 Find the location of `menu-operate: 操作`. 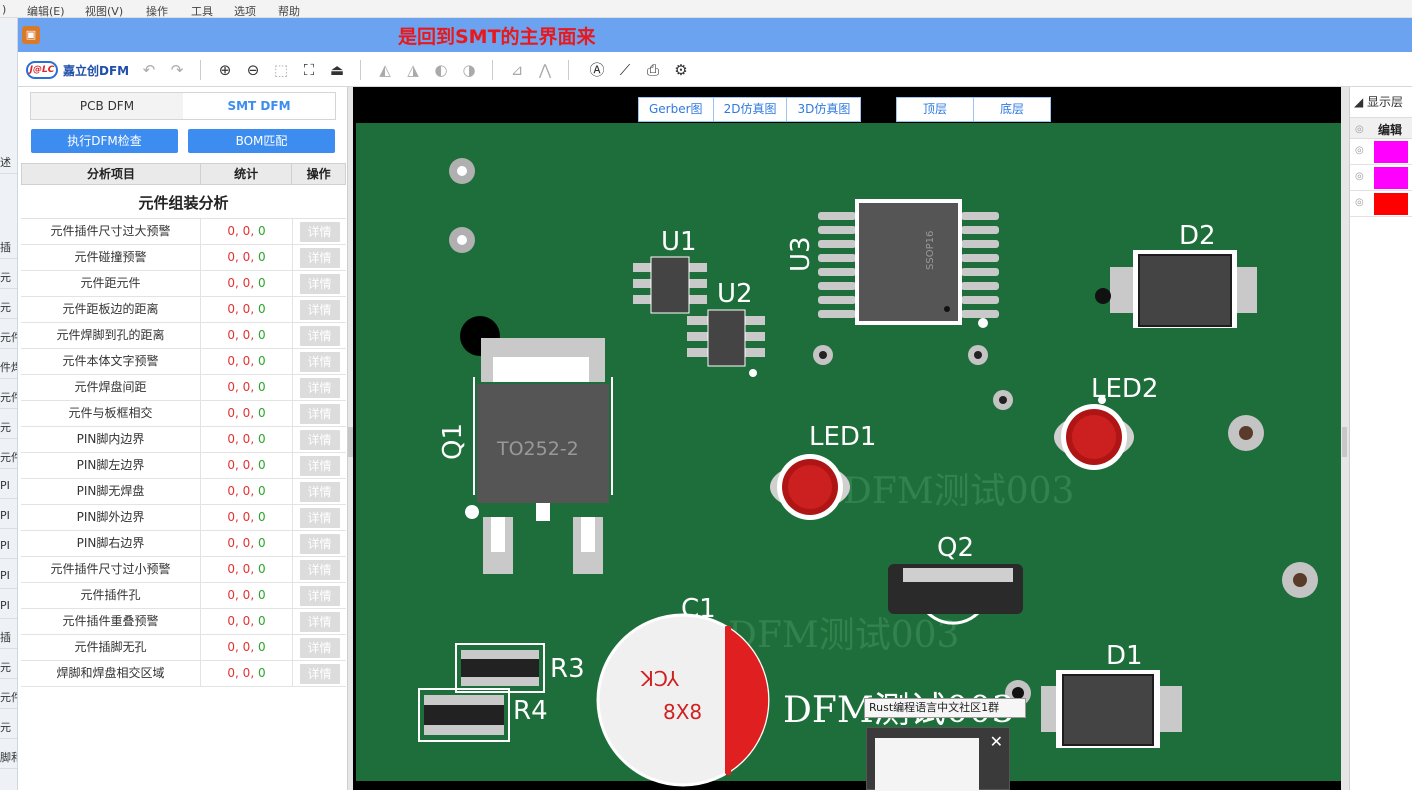

menu-operate: 操作 is located at coordinates (157, 11).